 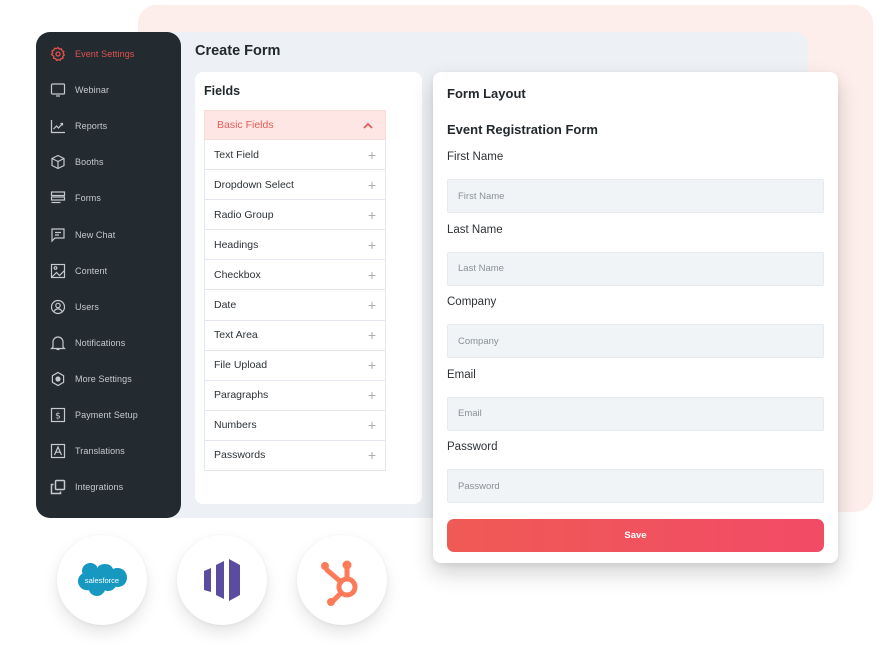 What do you see at coordinates (236, 154) in the screenshot?
I see `field-item-label: Text Field` at bounding box center [236, 154].